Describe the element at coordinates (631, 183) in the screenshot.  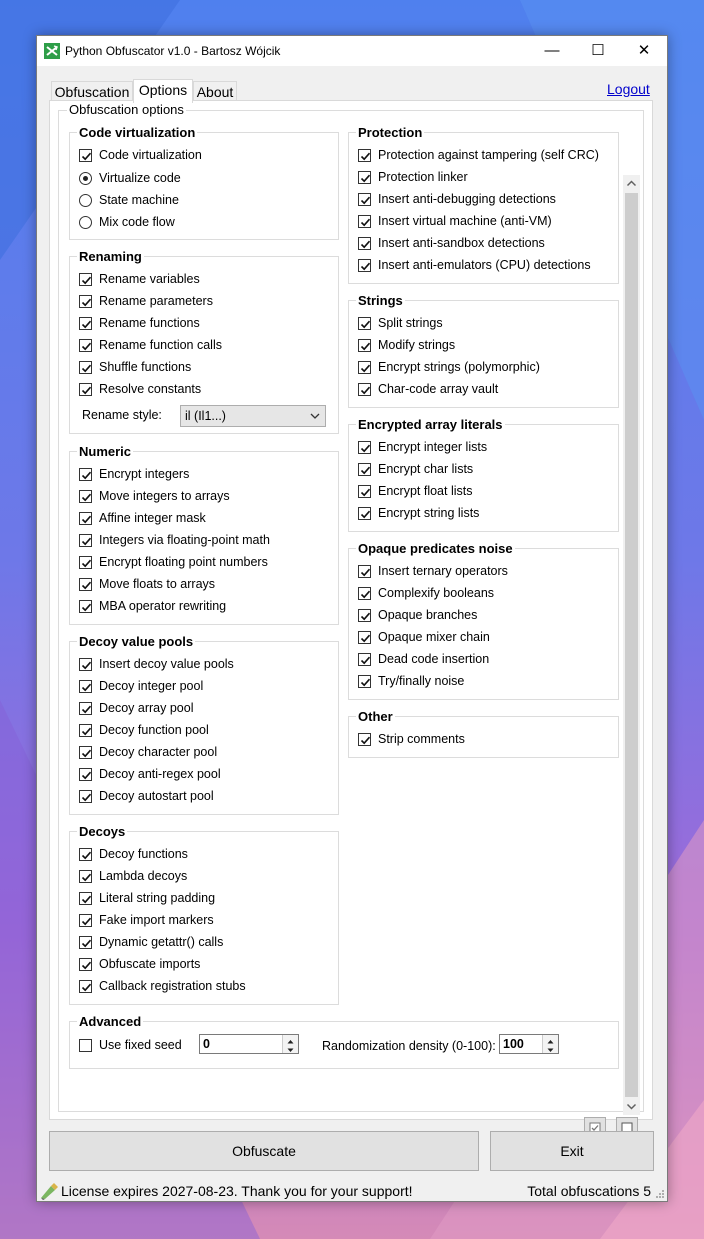
I see `scroll-up-icon` at that location.